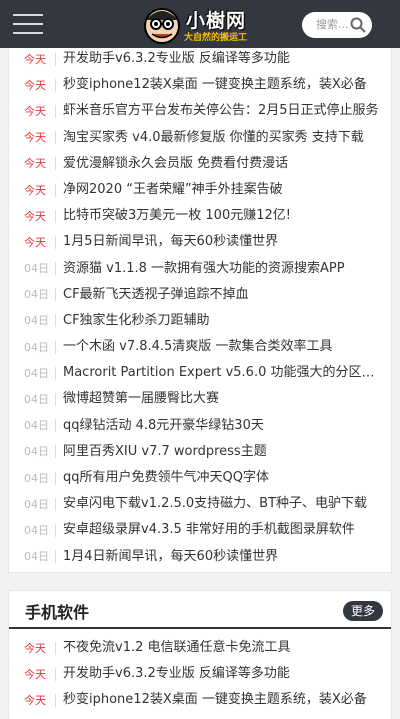 This screenshot has height=719, width=400. What do you see at coordinates (170, 241) in the screenshot?
I see `item-title-link: 1月5日新闻早讯，每天60秒读懂世界` at bounding box center [170, 241].